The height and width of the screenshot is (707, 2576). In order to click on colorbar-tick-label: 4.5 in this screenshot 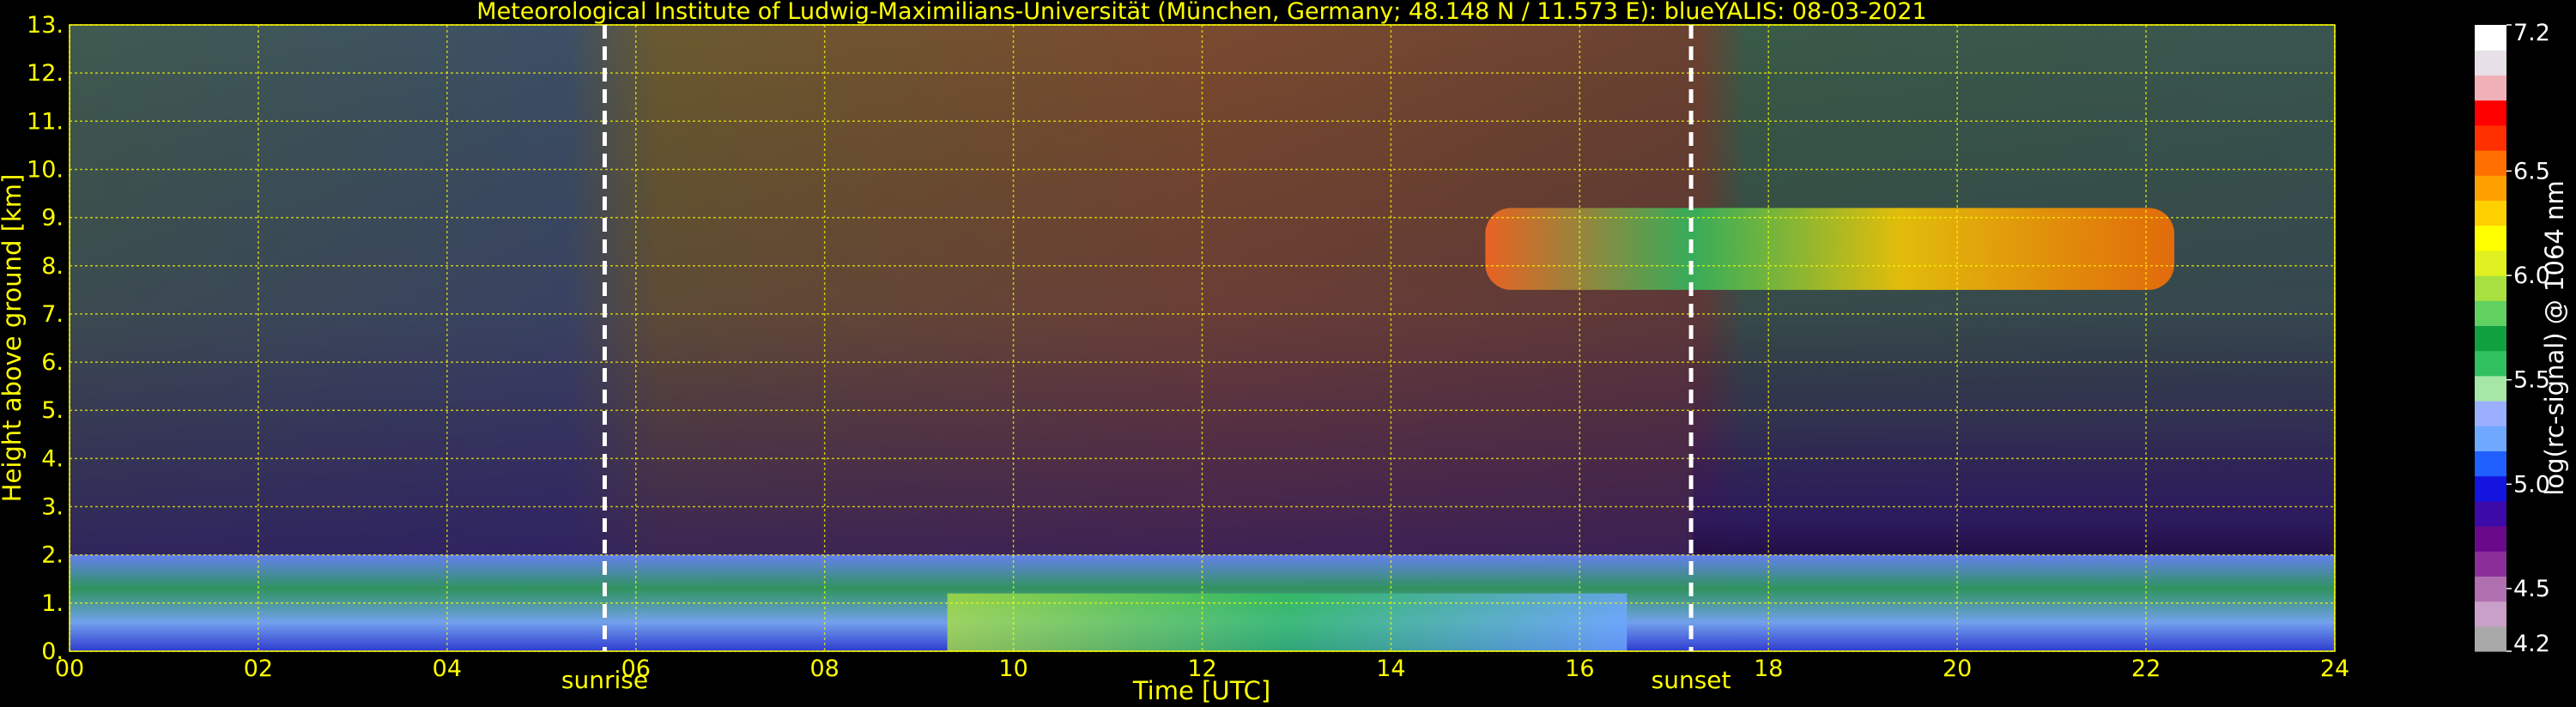, I will do `click(2531, 589)`.